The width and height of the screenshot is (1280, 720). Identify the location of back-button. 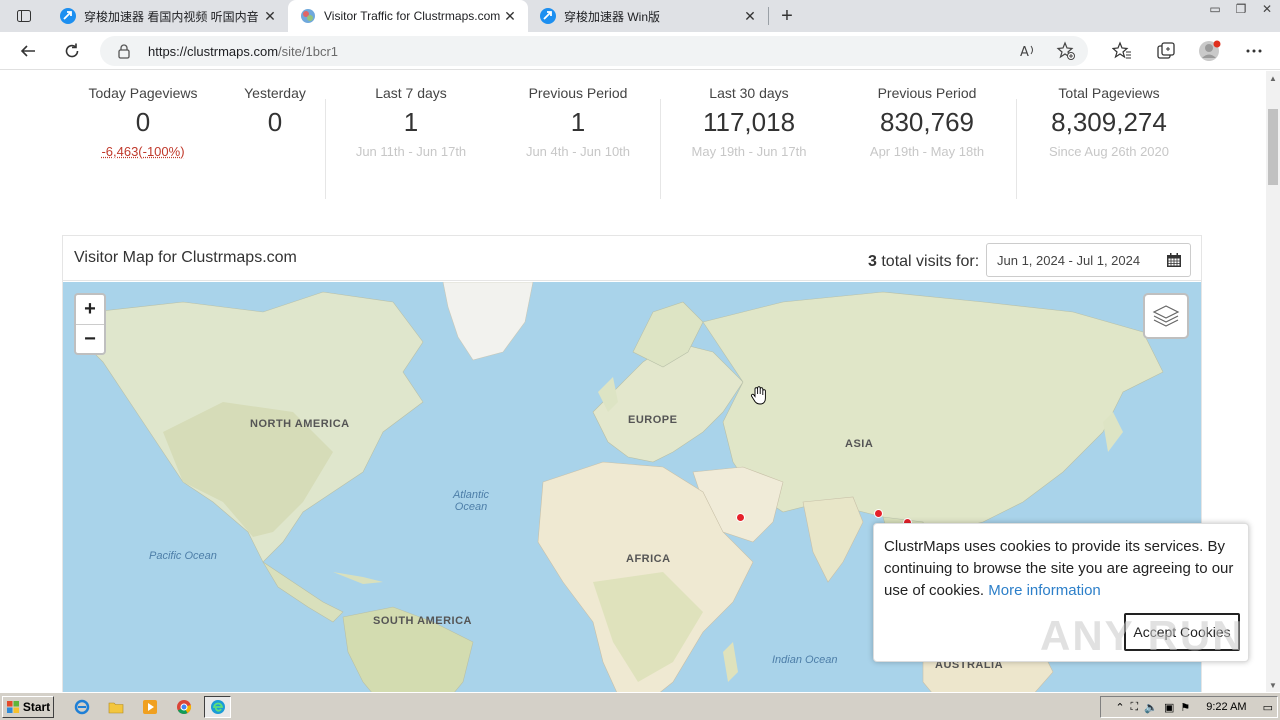
(28, 51).